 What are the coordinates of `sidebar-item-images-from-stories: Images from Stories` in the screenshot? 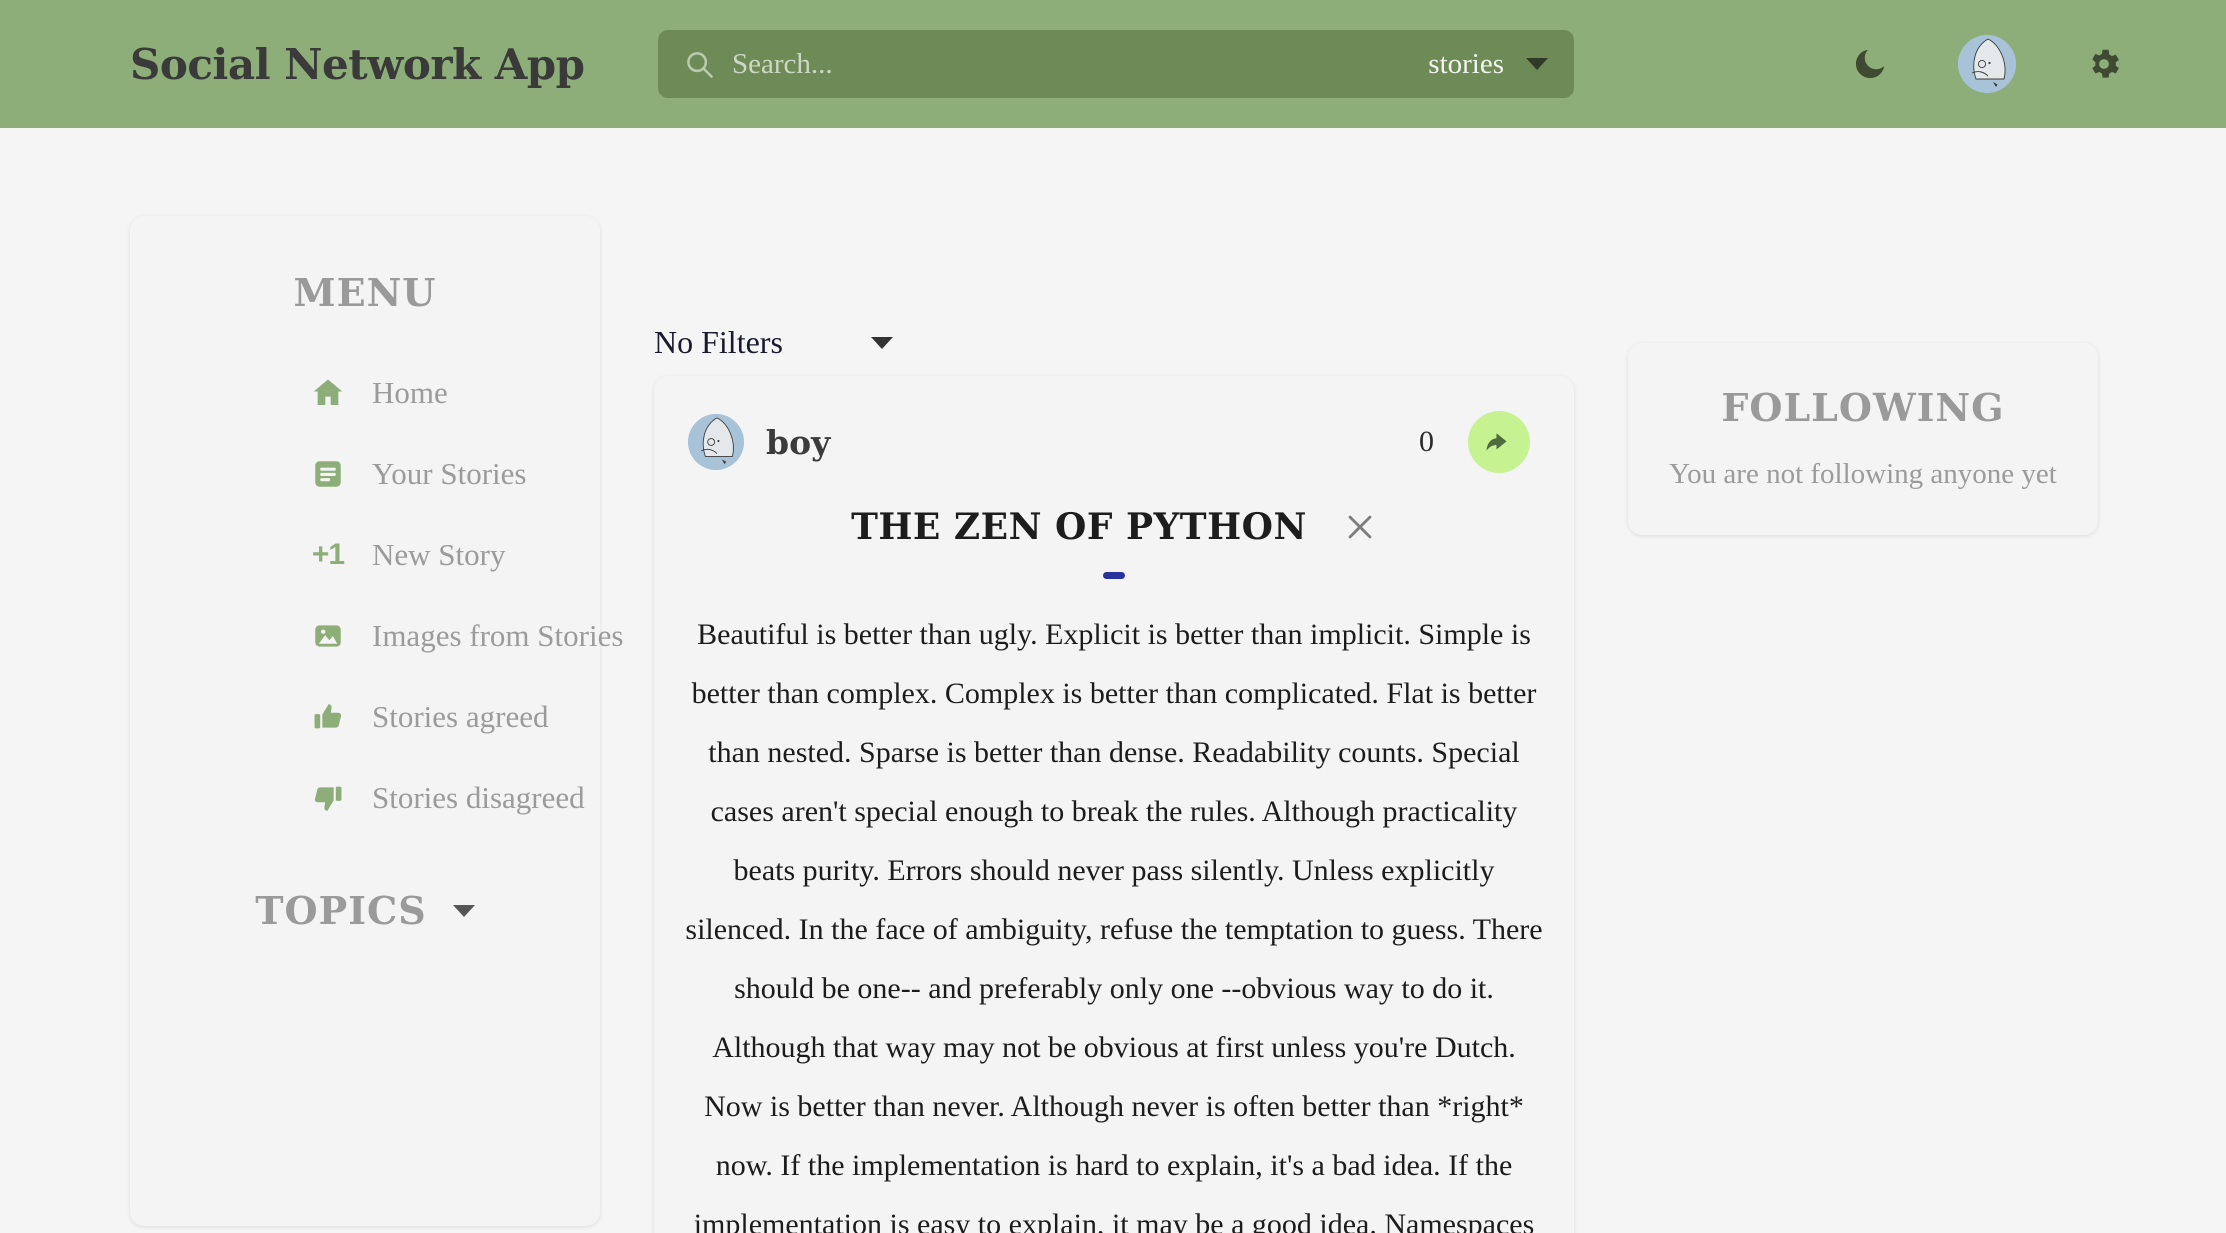 It's located at (465, 636).